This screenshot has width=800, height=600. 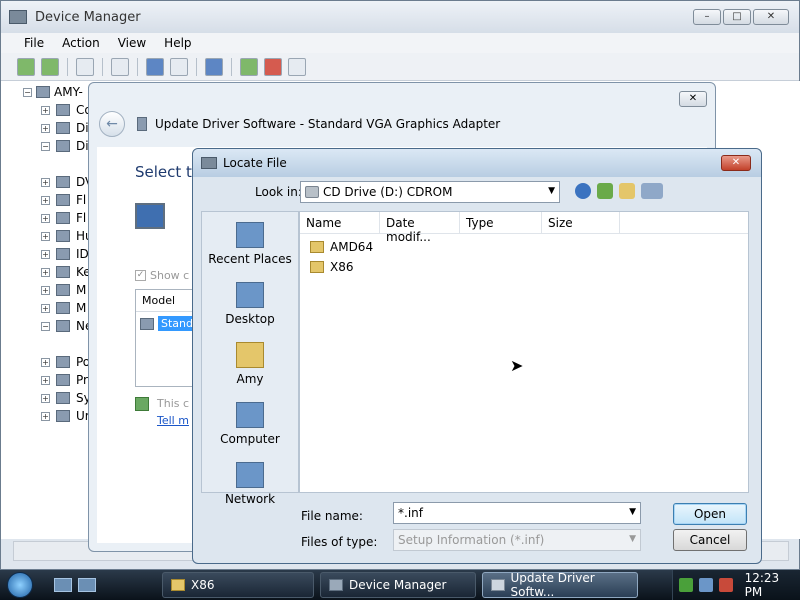 I want to click on show-desktop-icon, so click(x=63, y=585).